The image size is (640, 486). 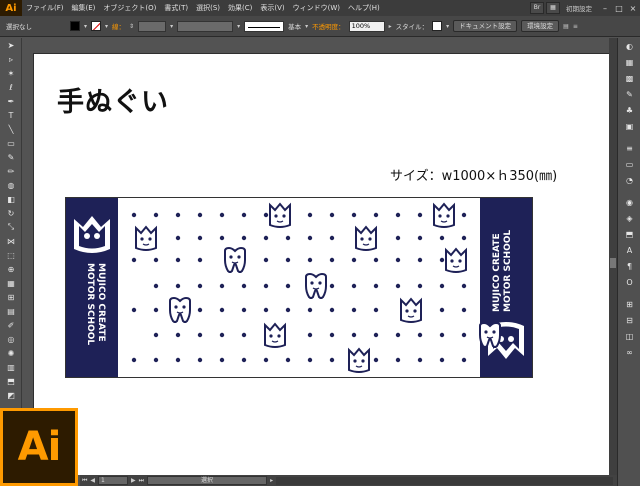 I want to click on swatches-icon: ▩, so click(x=629, y=78).